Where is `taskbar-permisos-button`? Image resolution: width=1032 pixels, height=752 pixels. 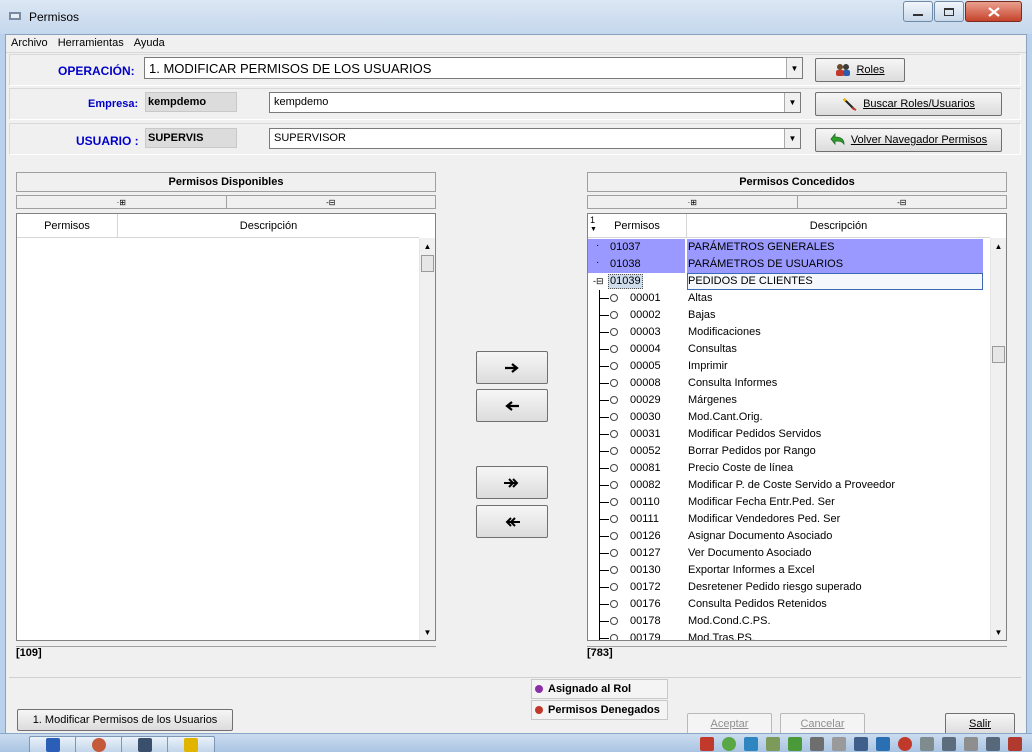
taskbar-permisos-button is located at coordinates (191, 744).